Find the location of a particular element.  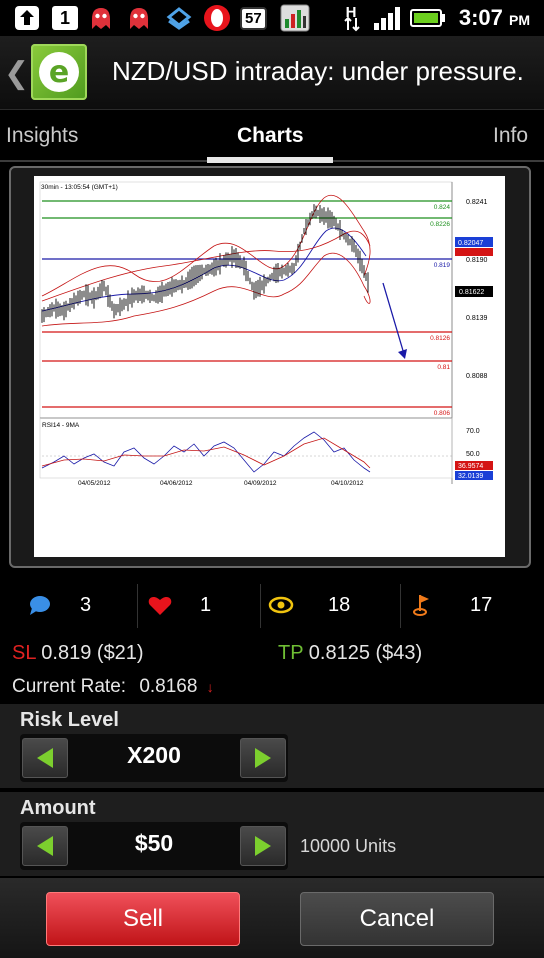

stats-row: 3 1 18 17 is located at coordinates (272, 605).